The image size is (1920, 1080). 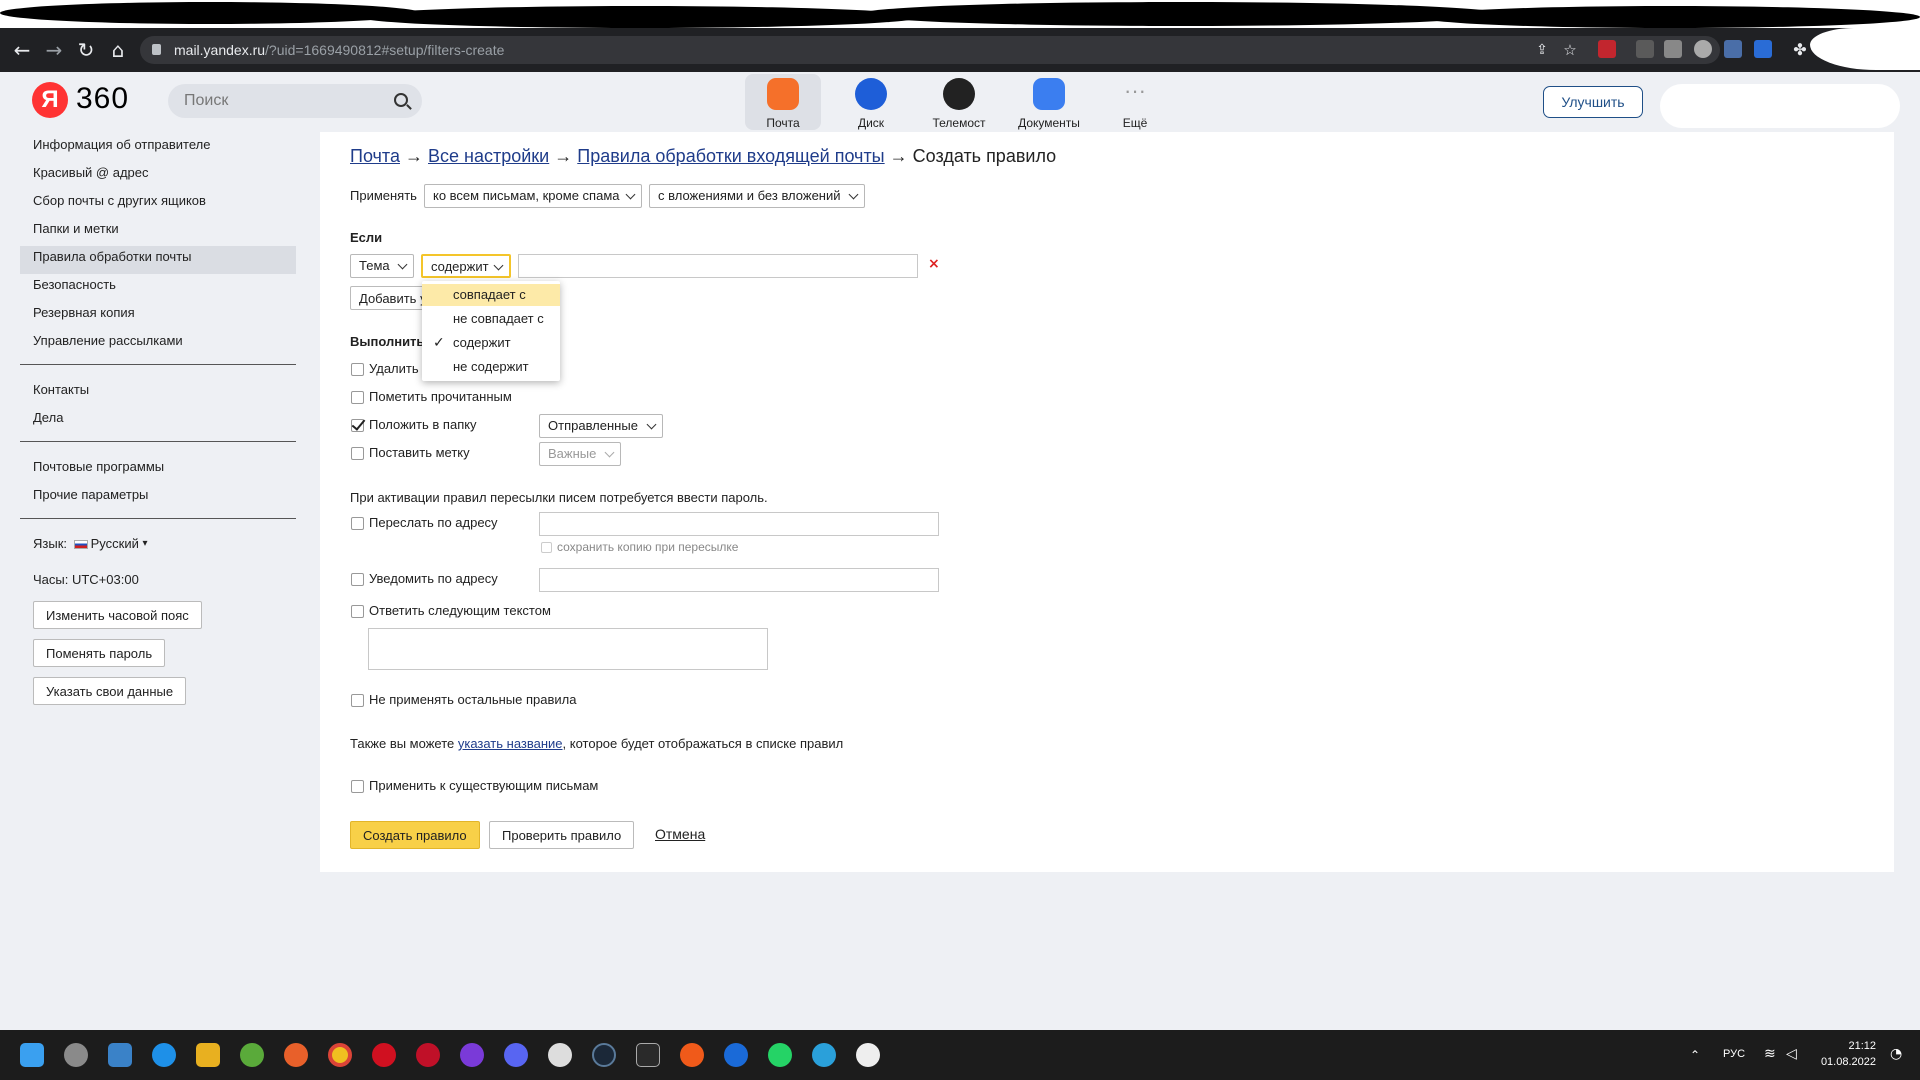 I want to click on whatsapp-icon, so click(x=780, y=1055).